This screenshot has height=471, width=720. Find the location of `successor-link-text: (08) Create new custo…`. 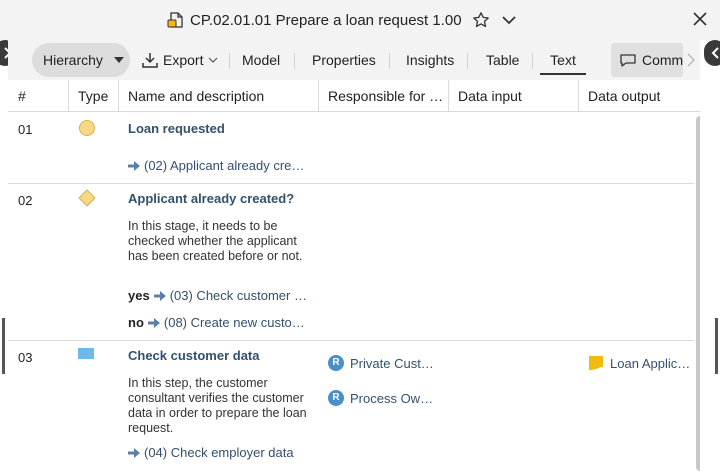

successor-link-text: (08) Create new custo… is located at coordinates (234, 322).